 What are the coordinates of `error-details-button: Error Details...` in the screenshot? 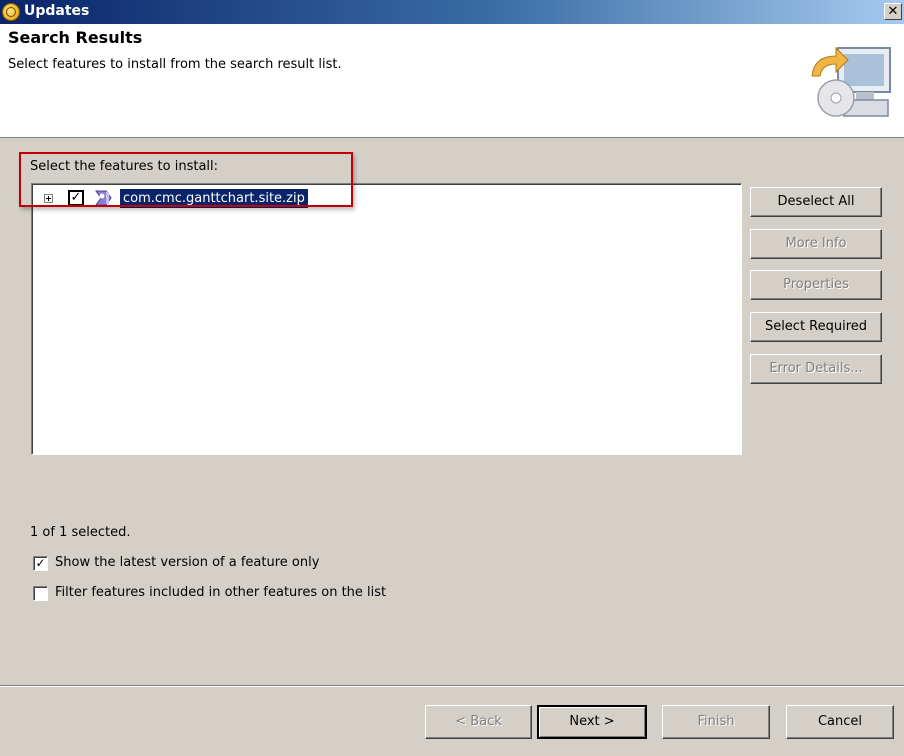 It's located at (816, 369).